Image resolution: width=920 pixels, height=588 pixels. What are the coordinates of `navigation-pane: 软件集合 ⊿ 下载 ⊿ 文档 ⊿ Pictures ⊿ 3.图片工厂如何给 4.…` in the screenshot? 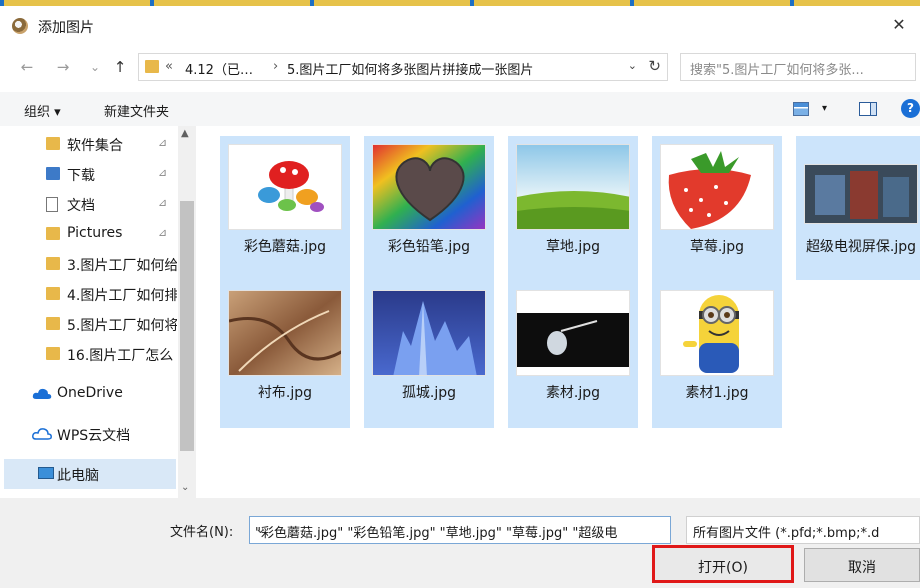 It's located at (98, 312).